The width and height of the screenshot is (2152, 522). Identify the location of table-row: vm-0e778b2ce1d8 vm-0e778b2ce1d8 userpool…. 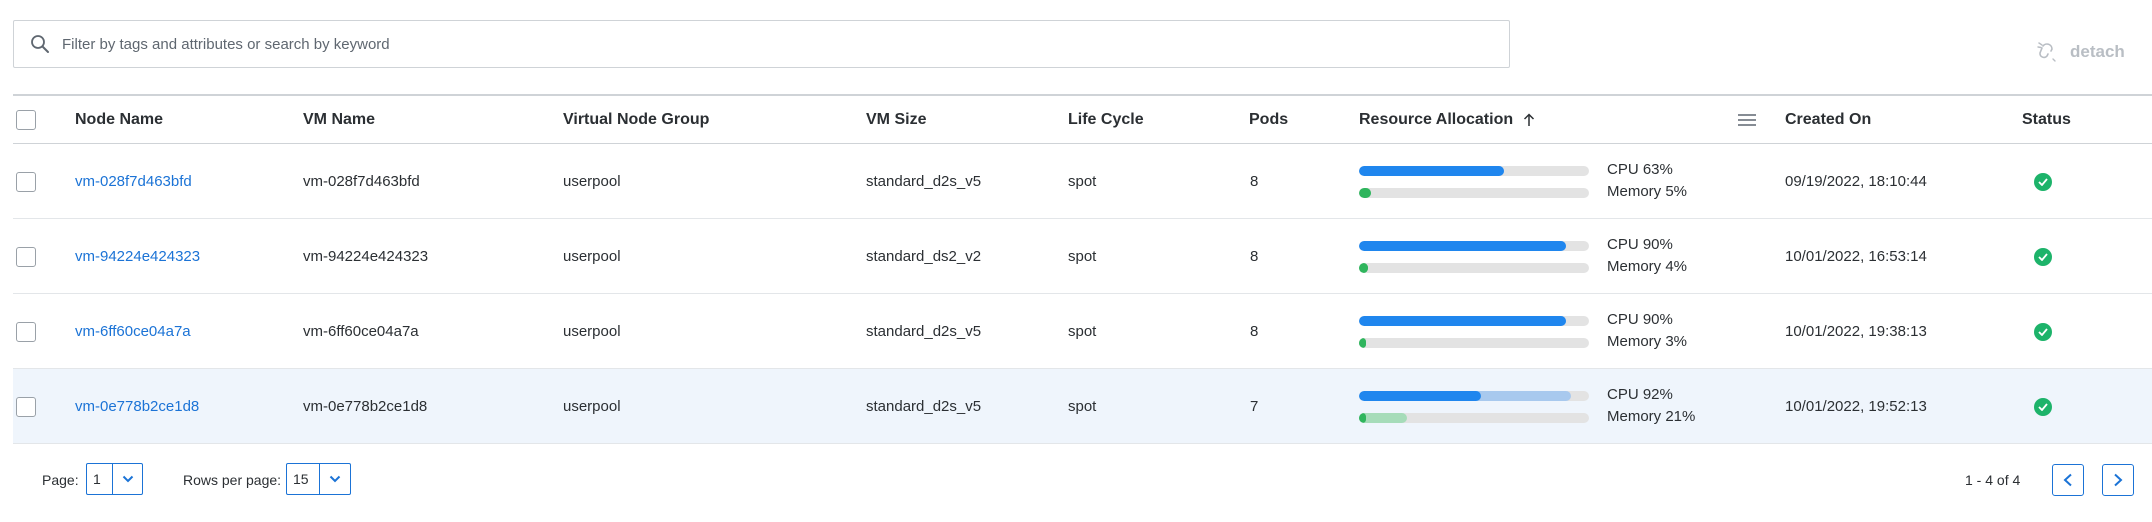
(1082, 406).